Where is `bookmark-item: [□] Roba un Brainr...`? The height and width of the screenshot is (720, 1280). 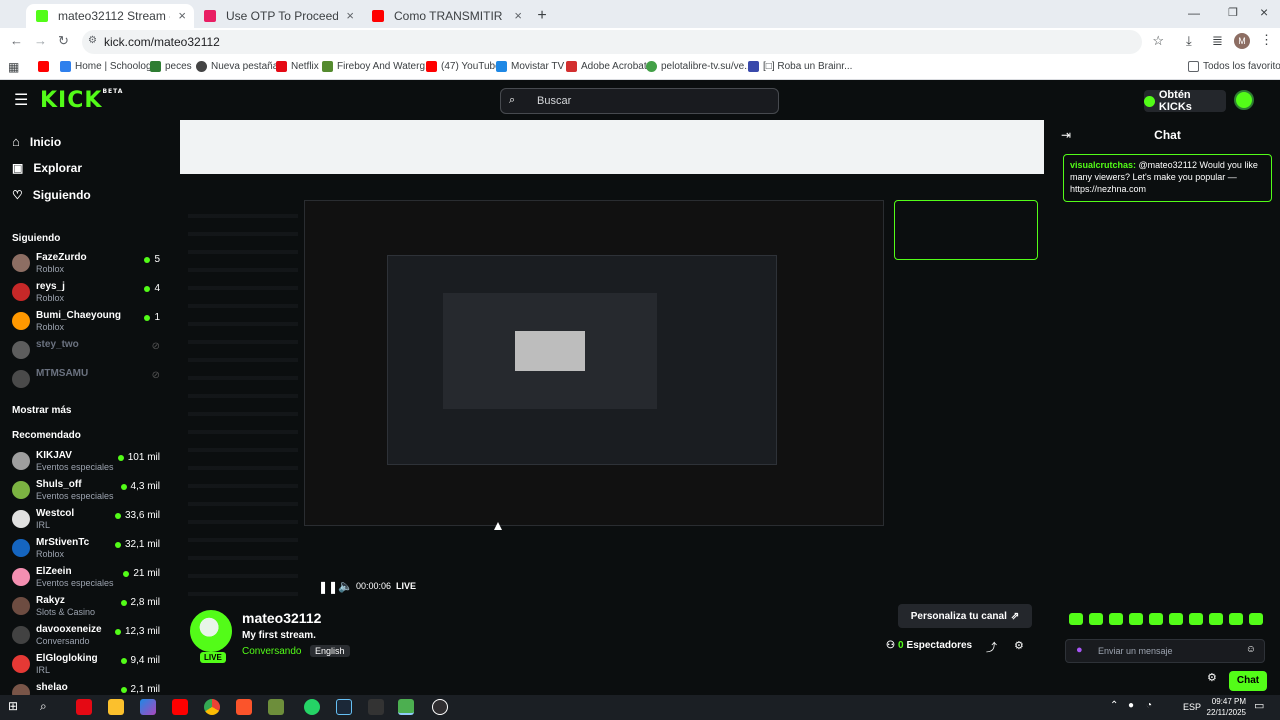 bookmark-item: [□] Roba un Brainr... is located at coordinates (800, 66).